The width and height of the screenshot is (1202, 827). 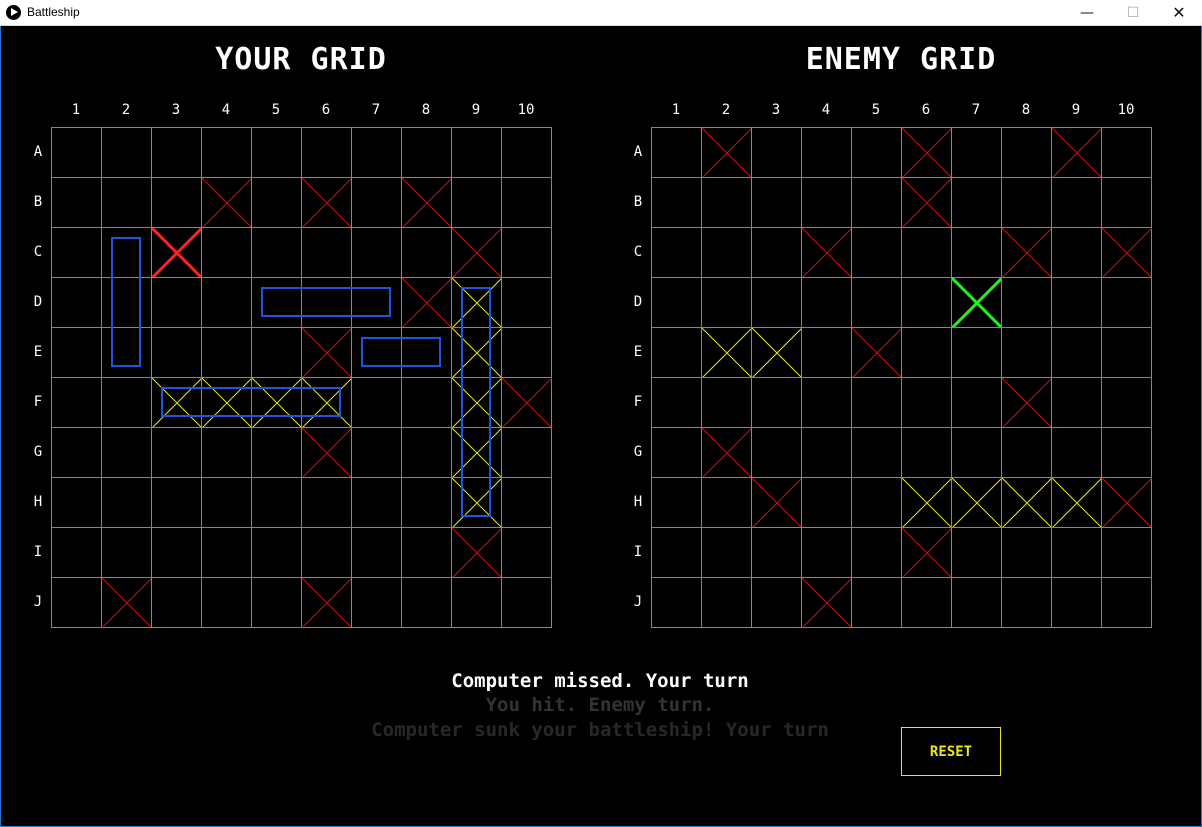 I want to click on grid-cell-b3, so click(x=776, y=202).